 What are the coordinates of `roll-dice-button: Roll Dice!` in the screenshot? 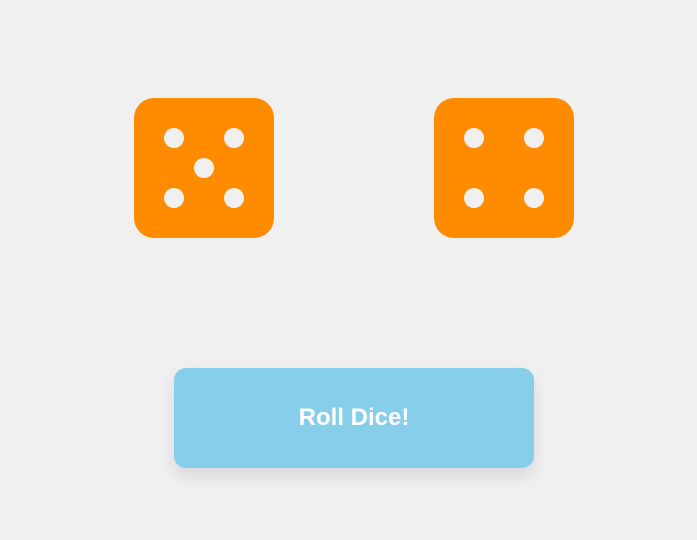 It's located at (354, 418).